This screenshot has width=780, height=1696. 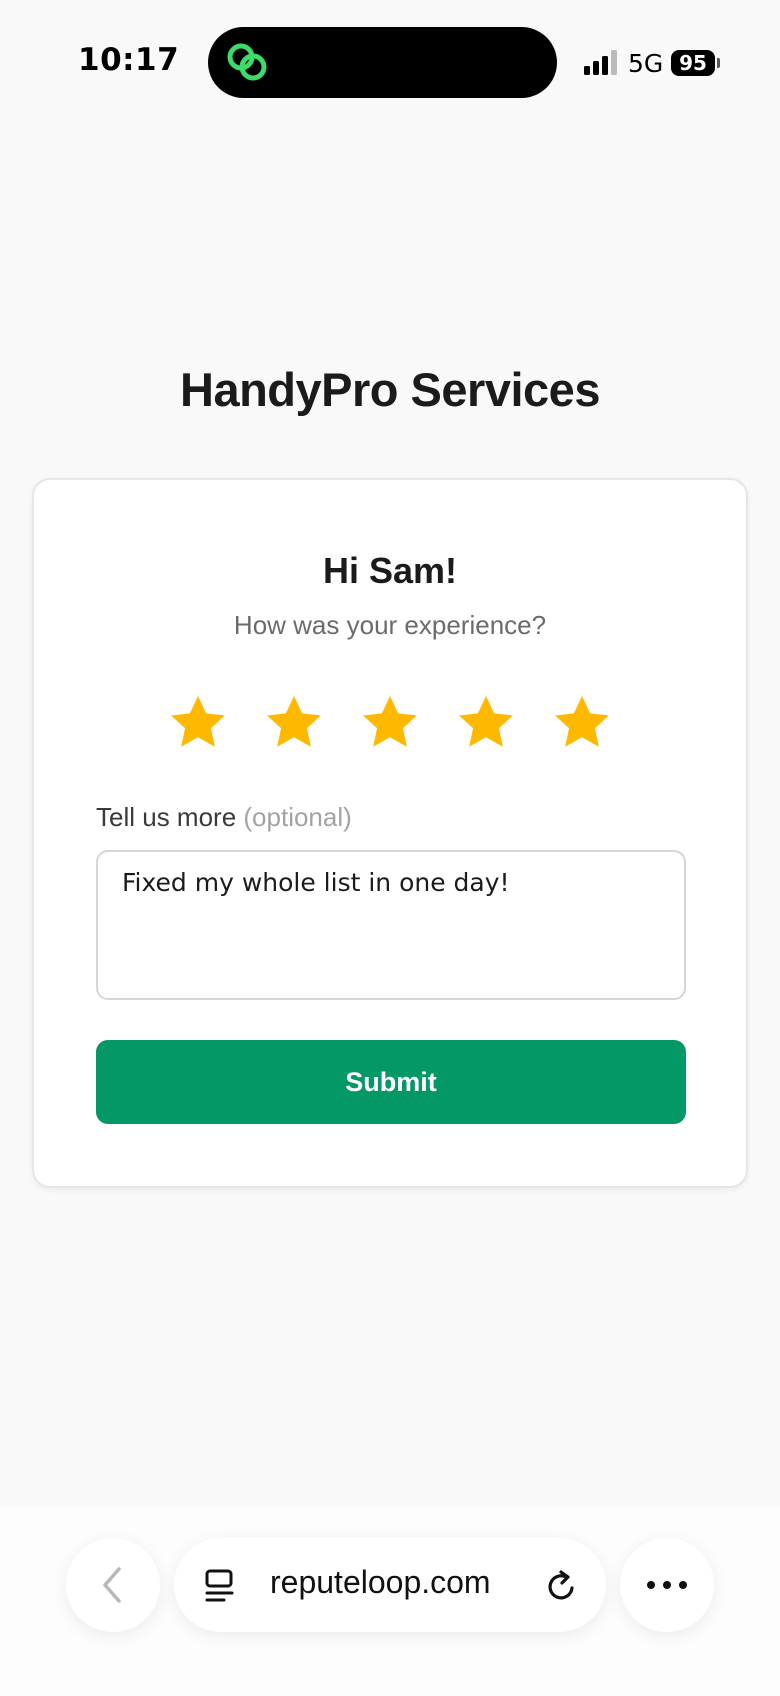 I want to click on feedback-label-text: Tell us more, so click(x=166, y=817).